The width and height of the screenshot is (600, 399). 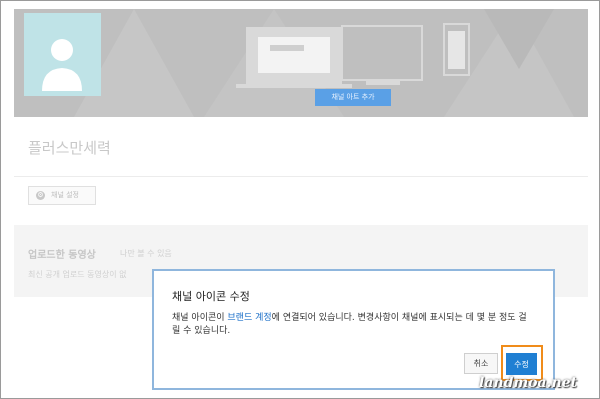 I want to click on uploads-title: 업로드한 동영상, so click(x=62, y=255).